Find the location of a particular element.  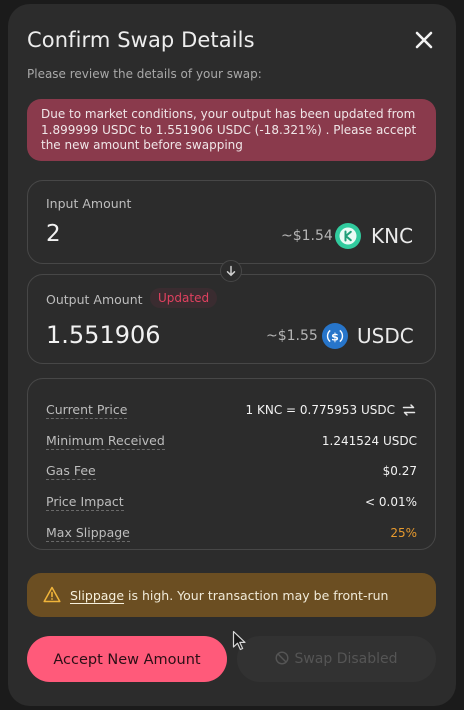

current-price-value: 1 KNC = 0.775953 USDC is located at coordinates (320, 410).